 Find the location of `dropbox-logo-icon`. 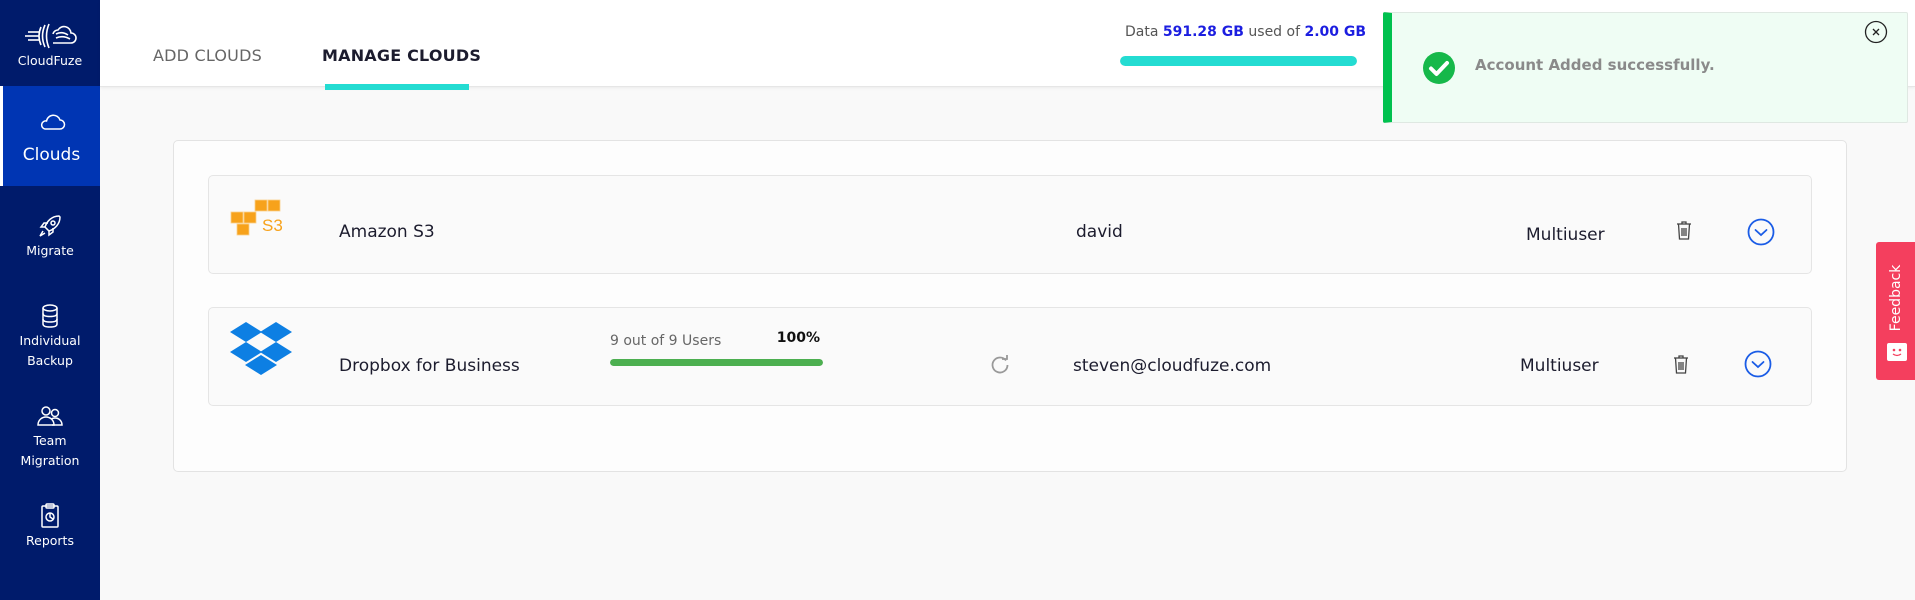

dropbox-logo-icon is located at coordinates (261, 348).